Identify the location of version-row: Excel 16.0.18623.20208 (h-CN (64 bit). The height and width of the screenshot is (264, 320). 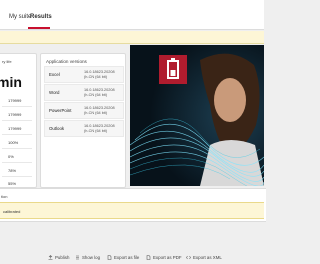
(84, 74).